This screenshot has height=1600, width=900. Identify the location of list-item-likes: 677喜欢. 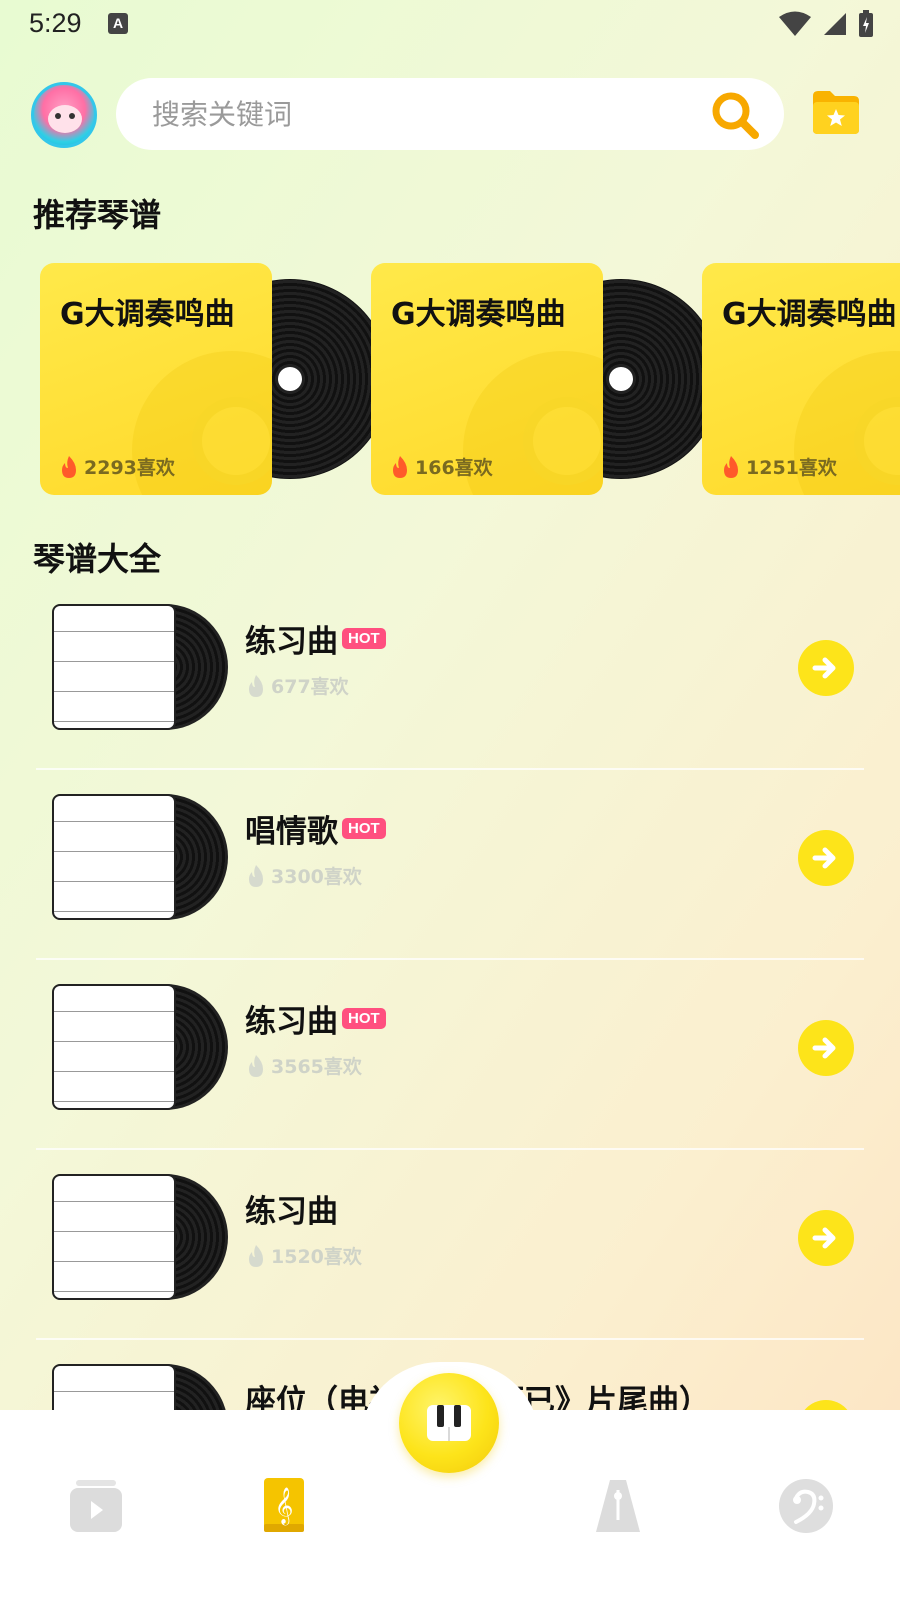
(297, 685).